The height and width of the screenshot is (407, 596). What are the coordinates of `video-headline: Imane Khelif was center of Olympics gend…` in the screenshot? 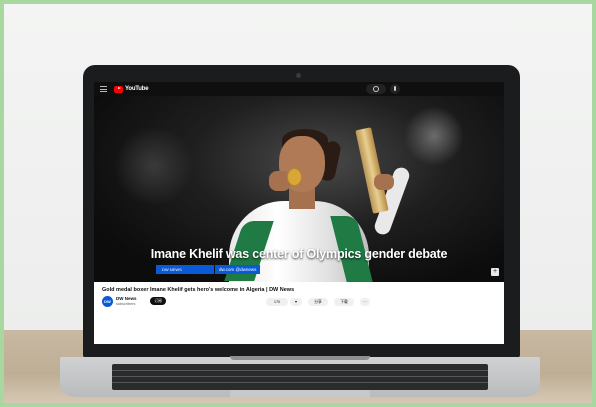 It's located at (299, 254).